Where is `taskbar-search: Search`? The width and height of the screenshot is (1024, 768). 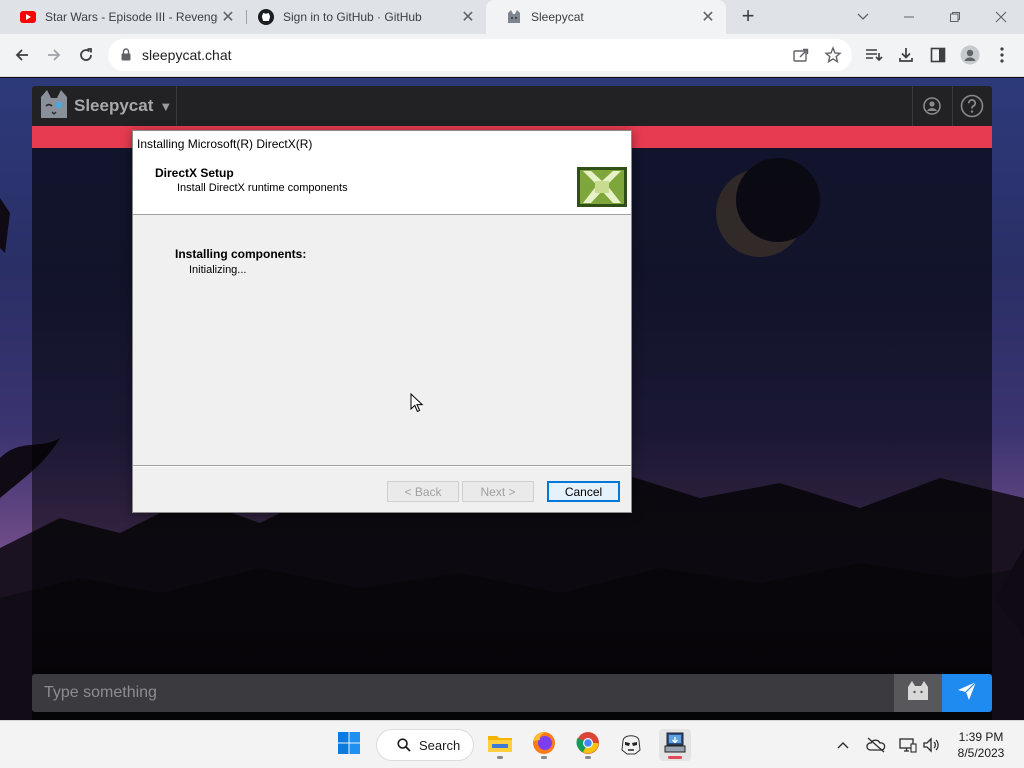 taskbar-search: Search is located at coordinates (425, 745).